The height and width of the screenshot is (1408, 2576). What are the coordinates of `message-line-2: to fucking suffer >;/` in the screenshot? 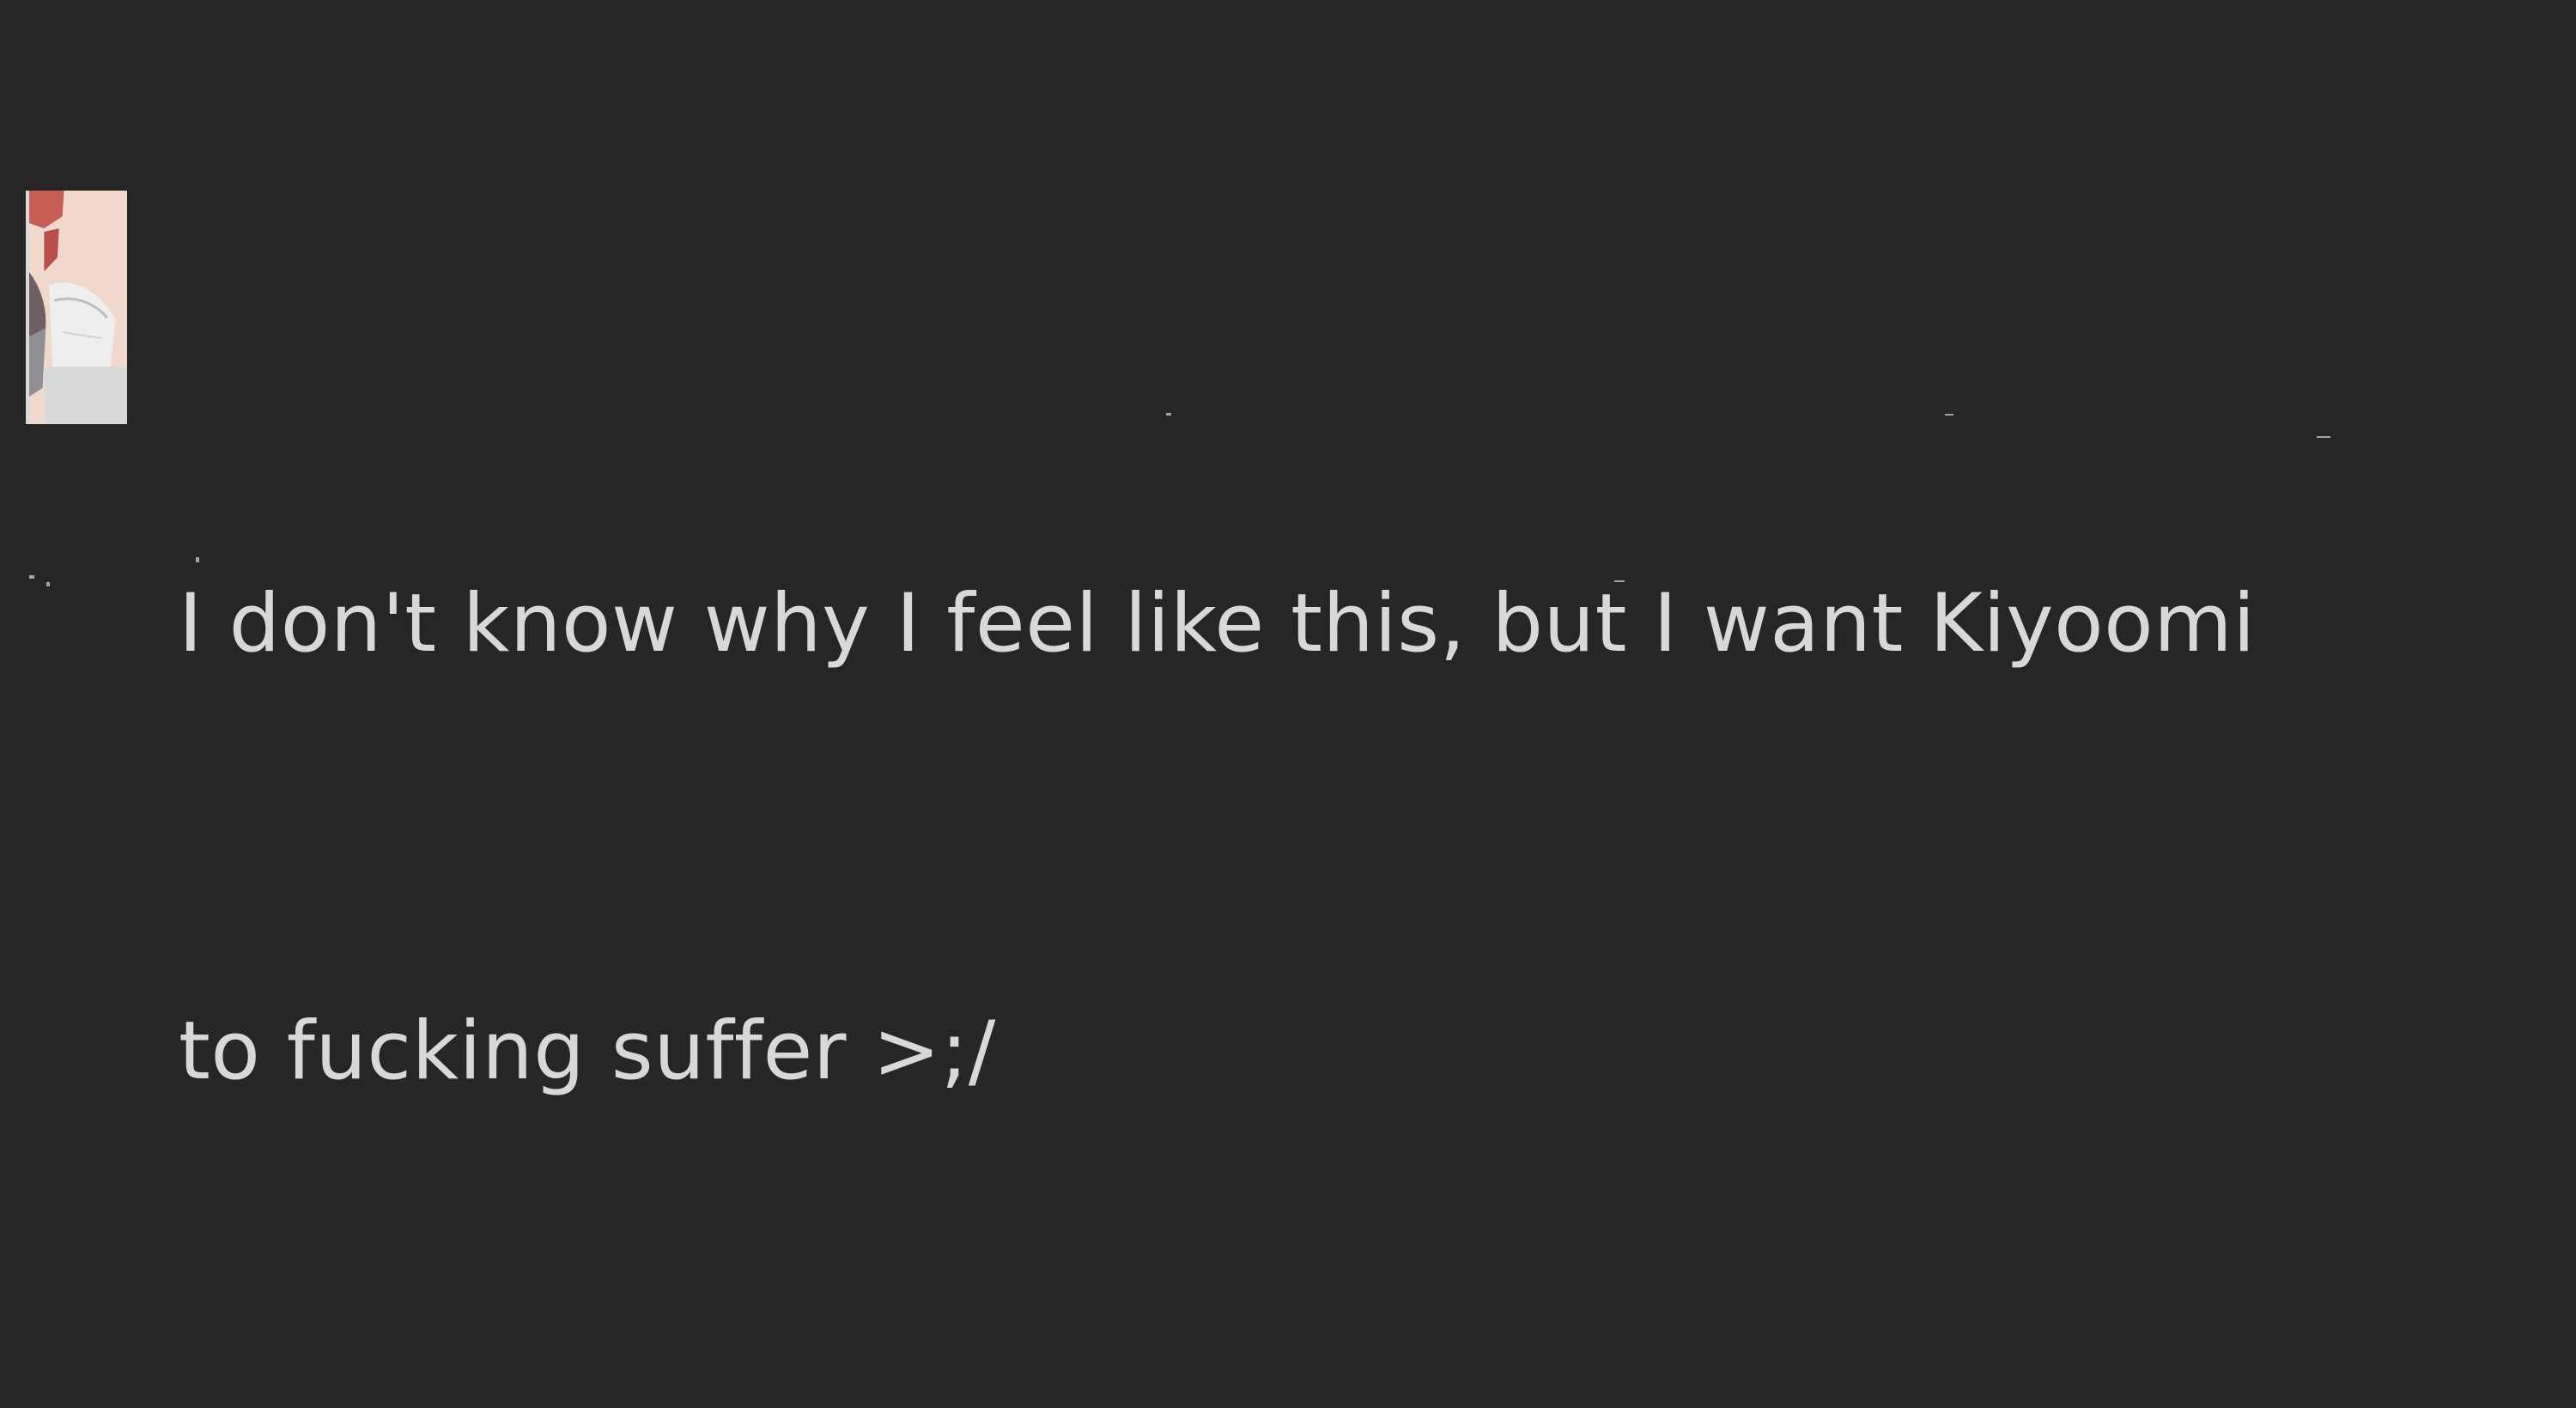 It's located at (587, 1051).